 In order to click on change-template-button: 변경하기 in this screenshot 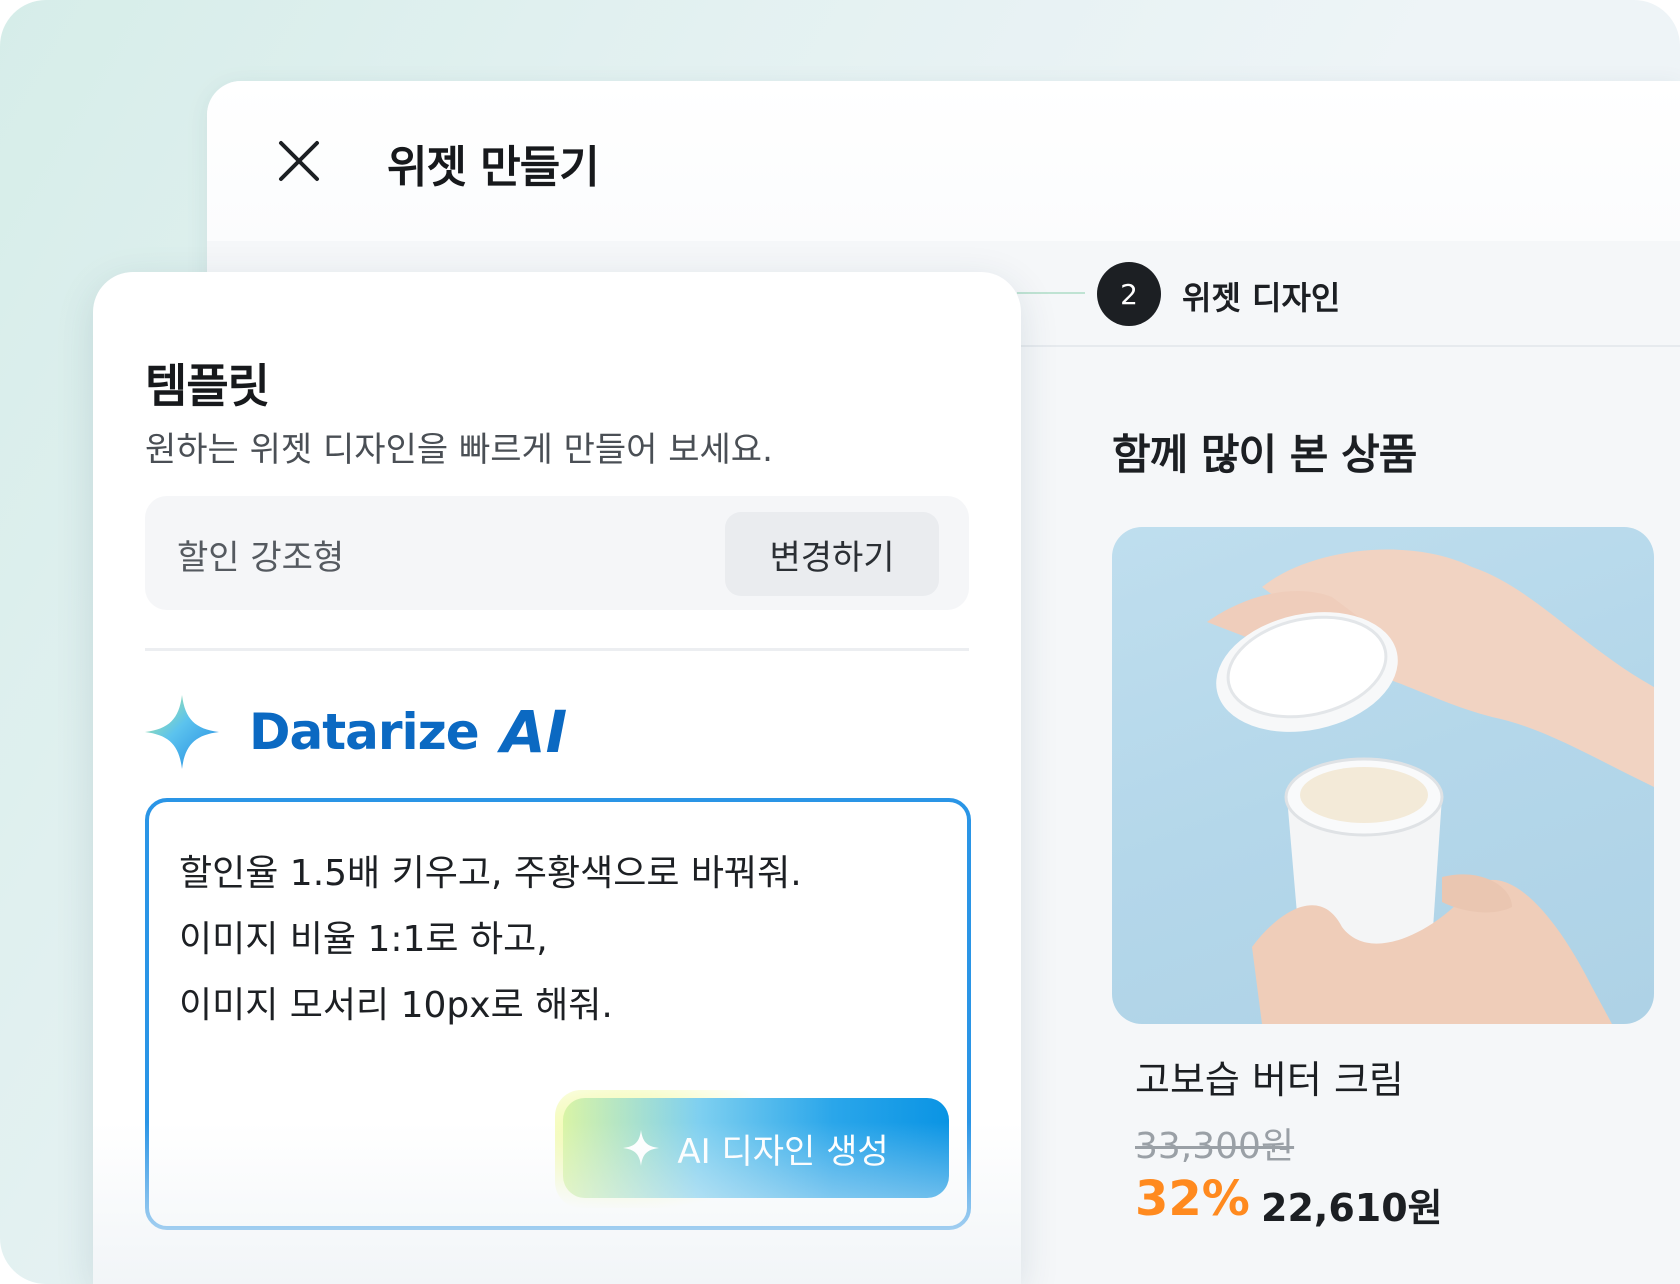, I will do `click(832, 554)`.